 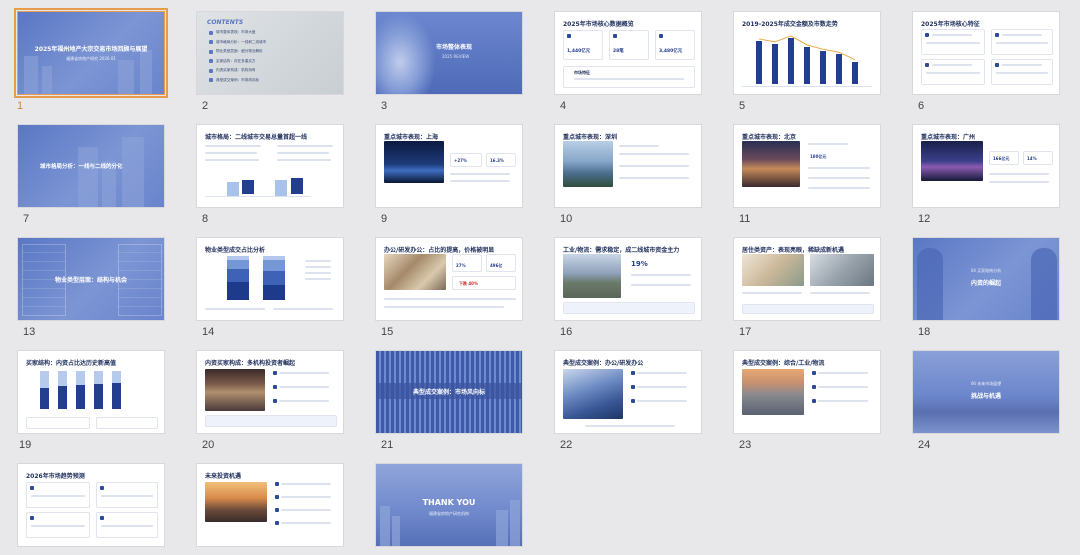 I want to click on stat-value: 下跌 40%, so click(x=468, y=283).